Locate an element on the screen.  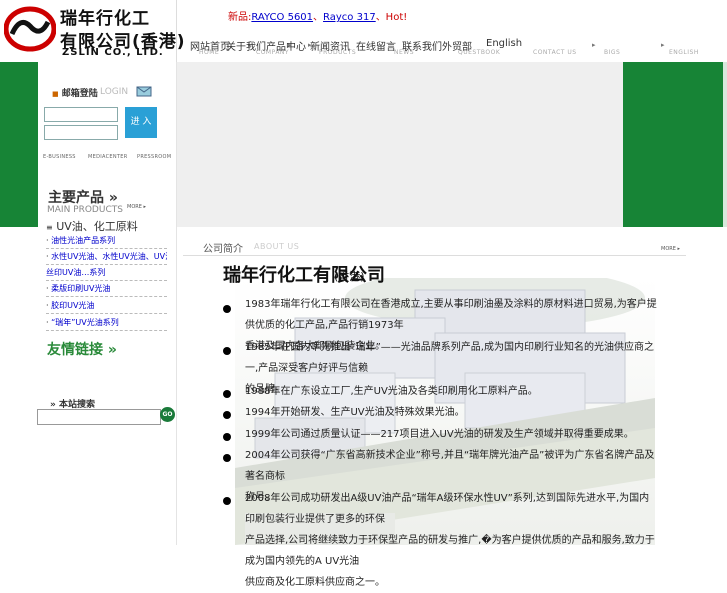
about-title: 公司简介 is located at coordinates (223, 249).